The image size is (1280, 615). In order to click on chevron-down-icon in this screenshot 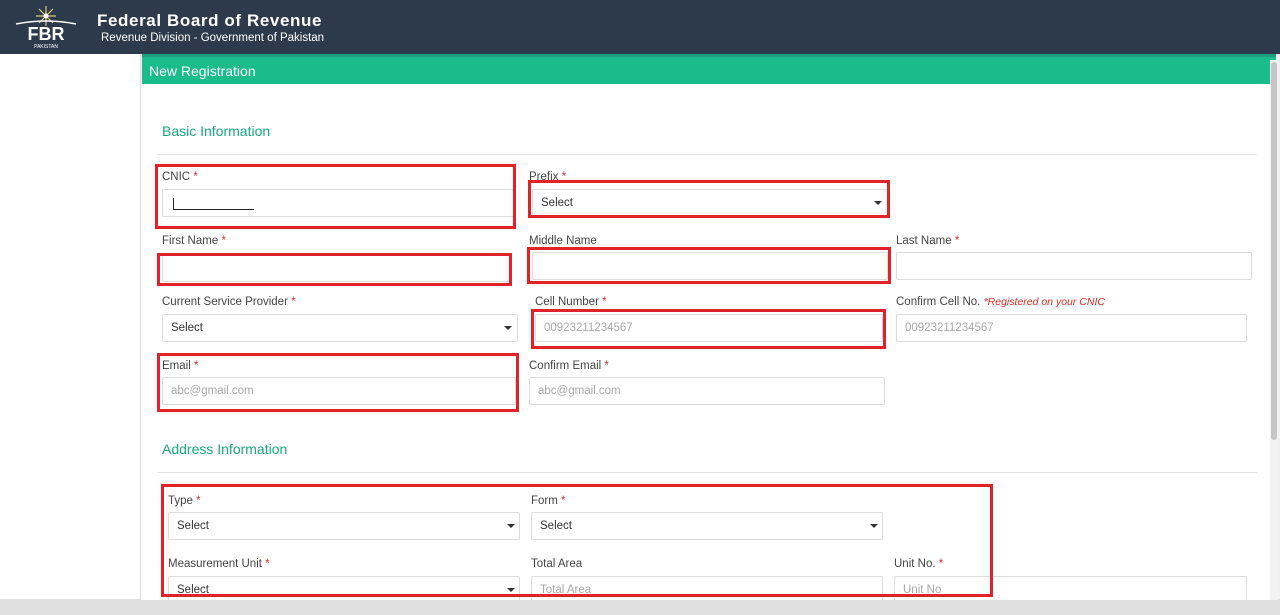, I will do `click(508, 328)`.